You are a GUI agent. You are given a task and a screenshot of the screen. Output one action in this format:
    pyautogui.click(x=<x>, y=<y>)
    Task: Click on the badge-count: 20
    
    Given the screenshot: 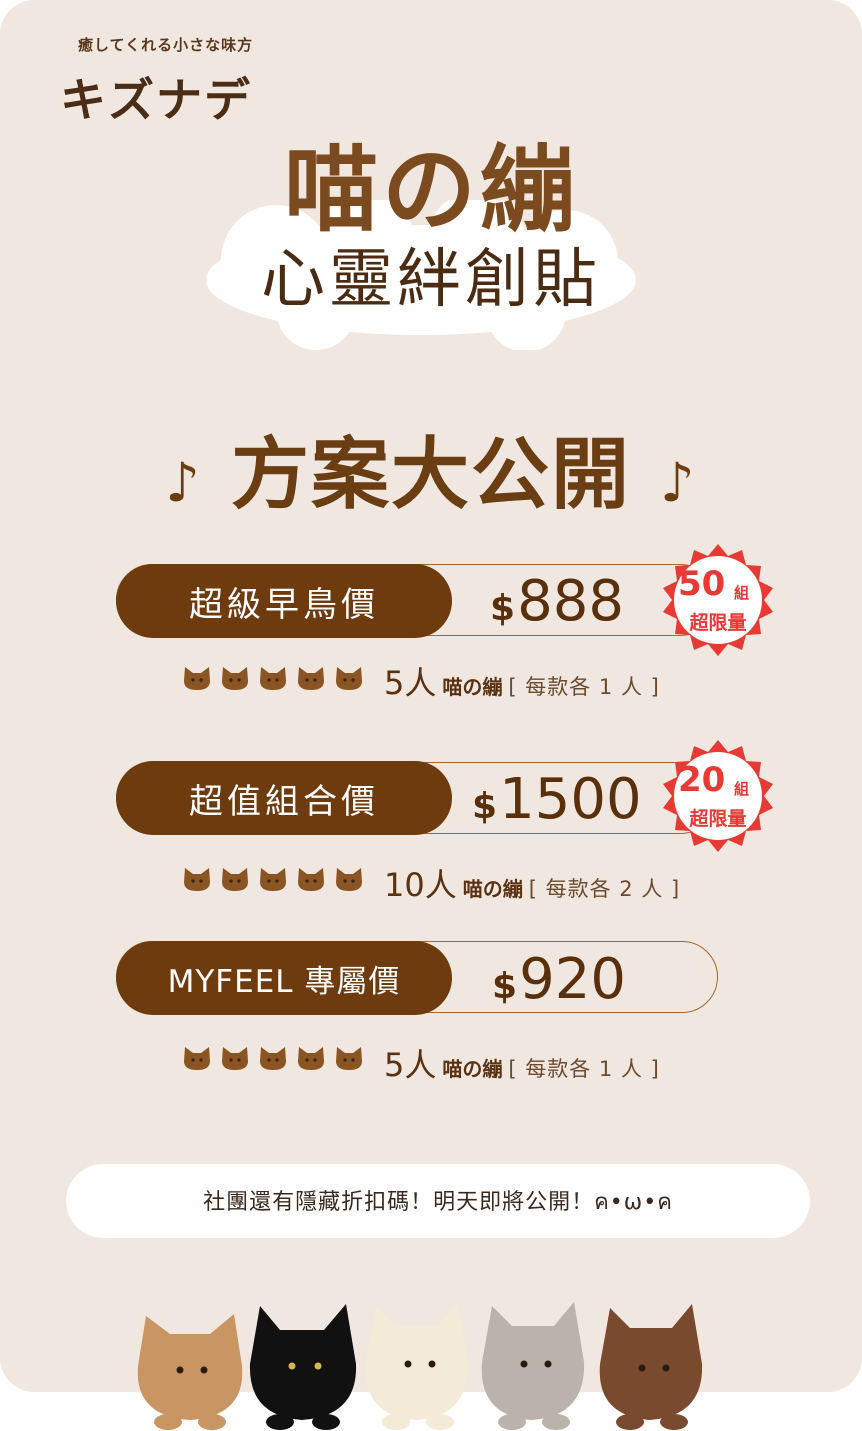 What is the action you would take?
    pyautogui.click(x=702, y=780)
    